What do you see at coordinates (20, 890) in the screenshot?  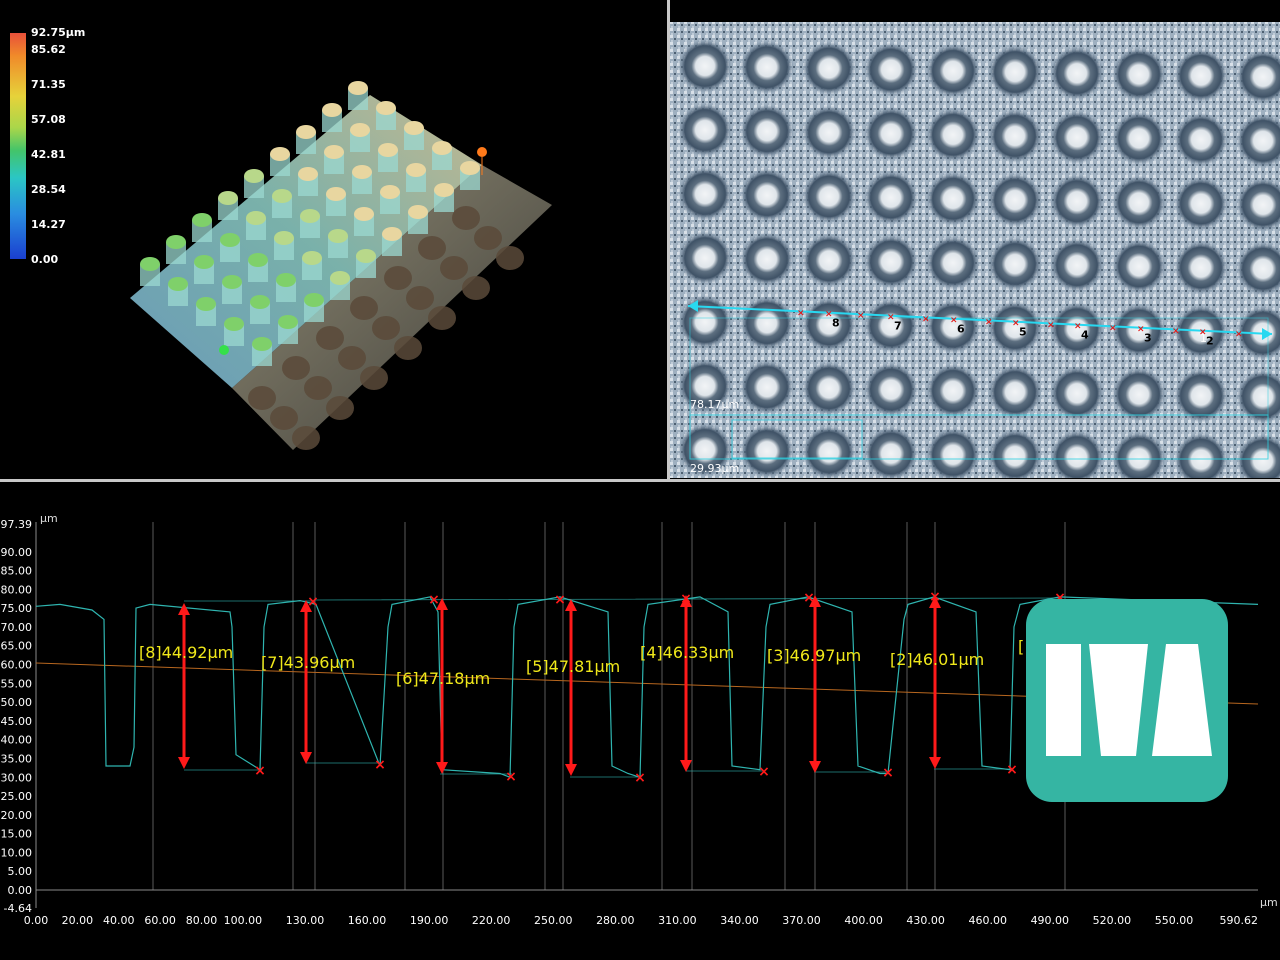 I see `y-tick-label: 0.00` at bounding box center [20, 890].